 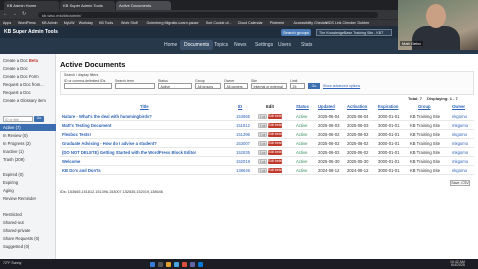 I want to click on nav-topics: Topics, so click(x=221, y=45).